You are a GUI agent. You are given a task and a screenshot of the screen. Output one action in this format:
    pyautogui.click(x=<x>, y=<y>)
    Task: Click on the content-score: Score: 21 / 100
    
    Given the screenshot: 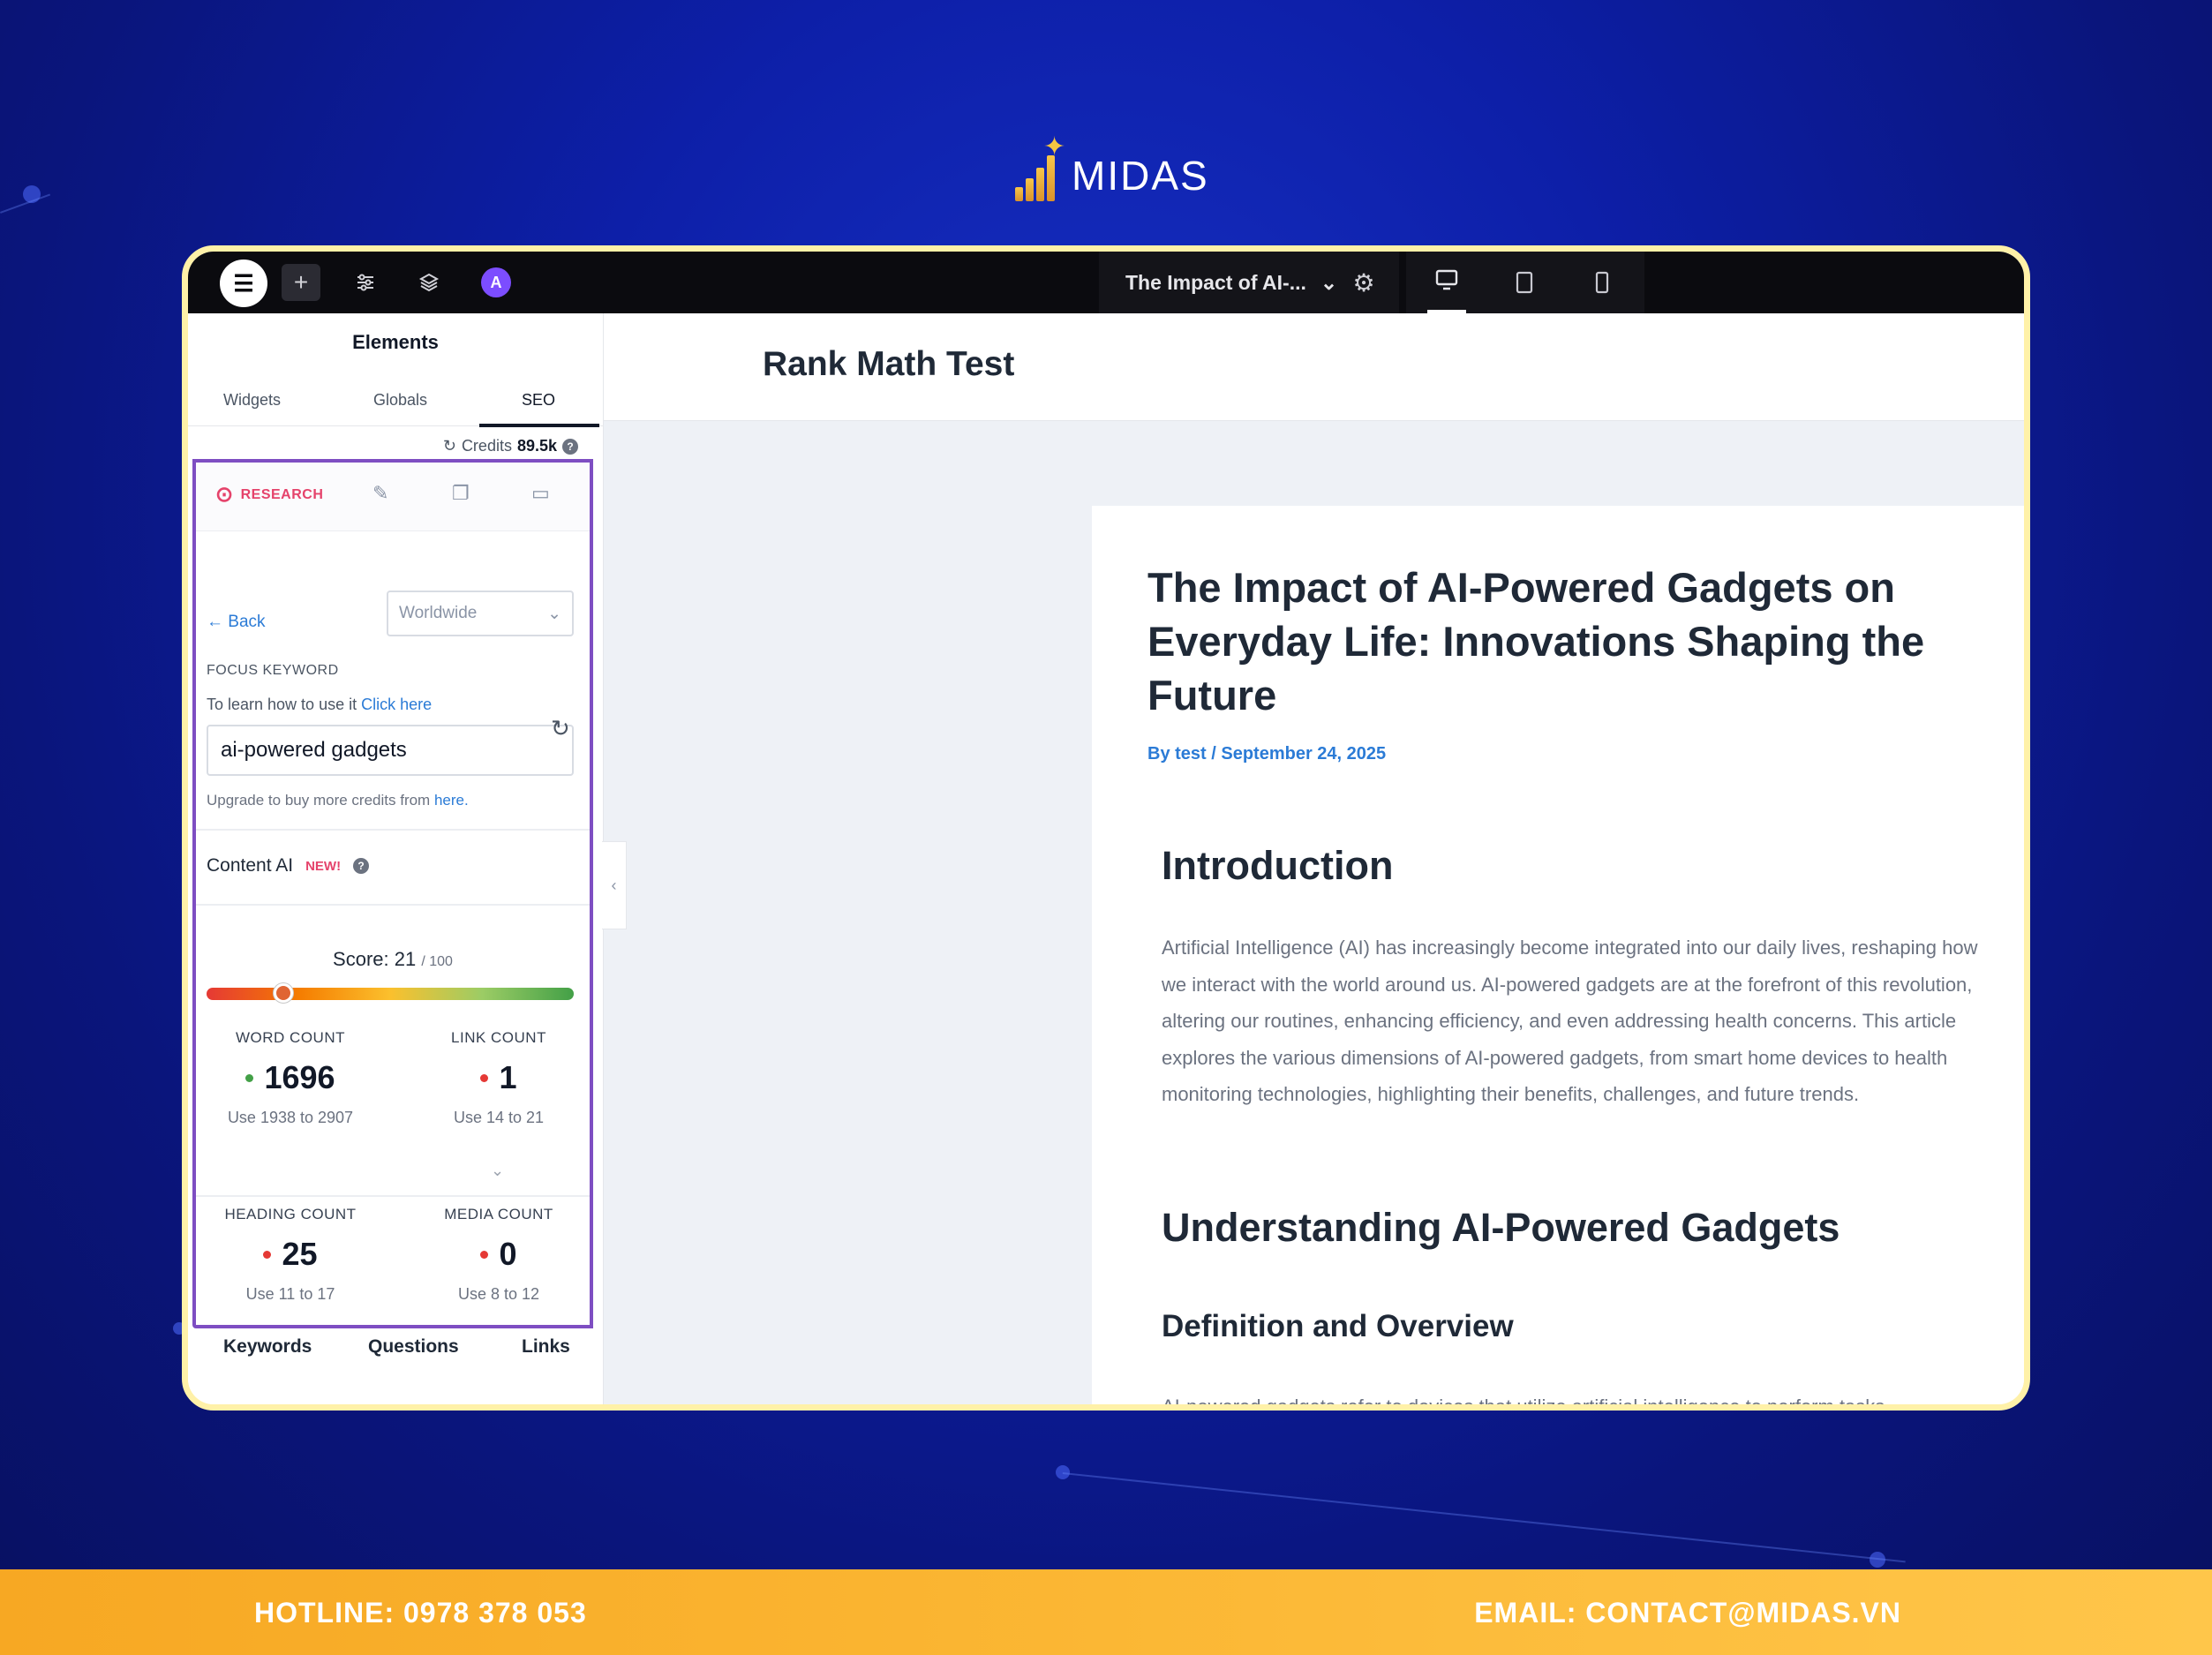 What is the action you would take?
    pyautogui.click(x=393, y=960)
    